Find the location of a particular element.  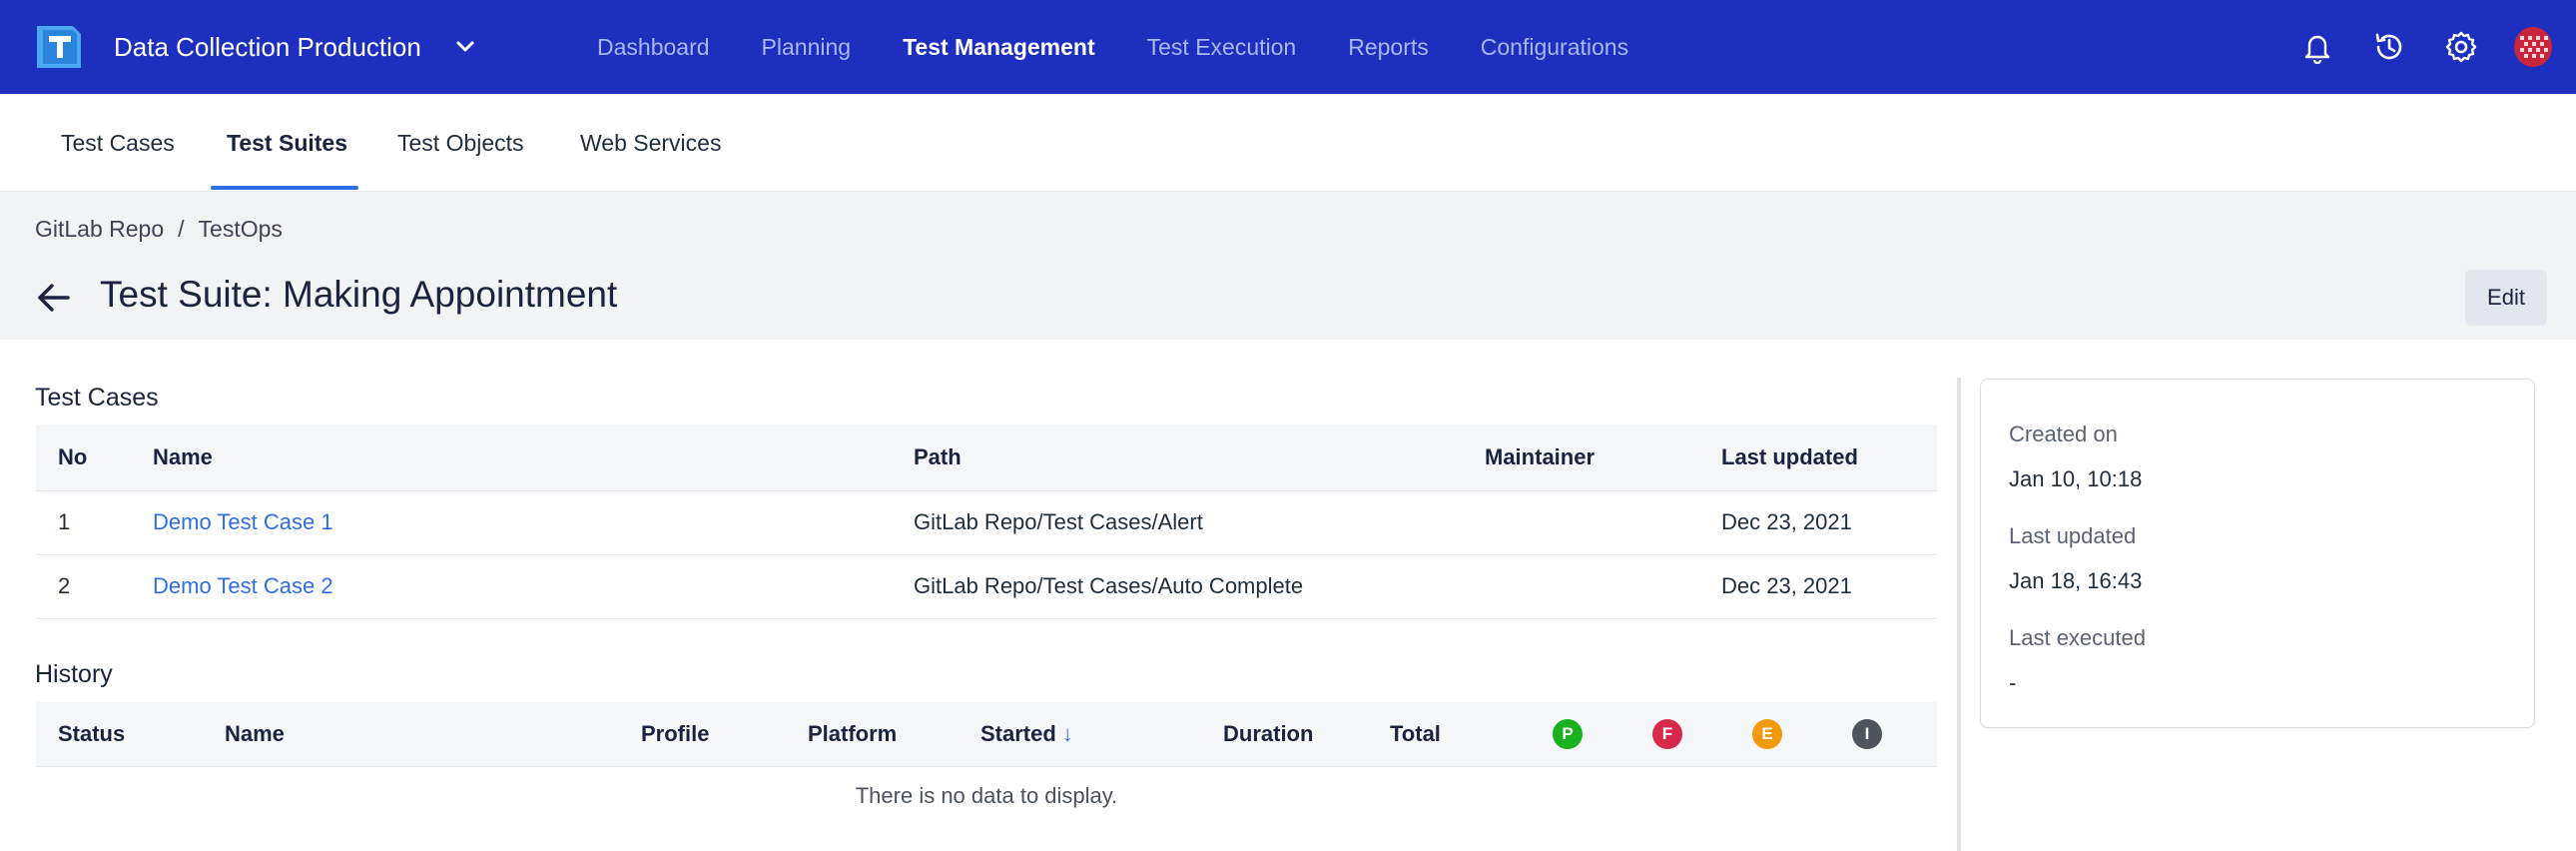

nav-dashboard: Dashboard is located at coordinates (653, 48).